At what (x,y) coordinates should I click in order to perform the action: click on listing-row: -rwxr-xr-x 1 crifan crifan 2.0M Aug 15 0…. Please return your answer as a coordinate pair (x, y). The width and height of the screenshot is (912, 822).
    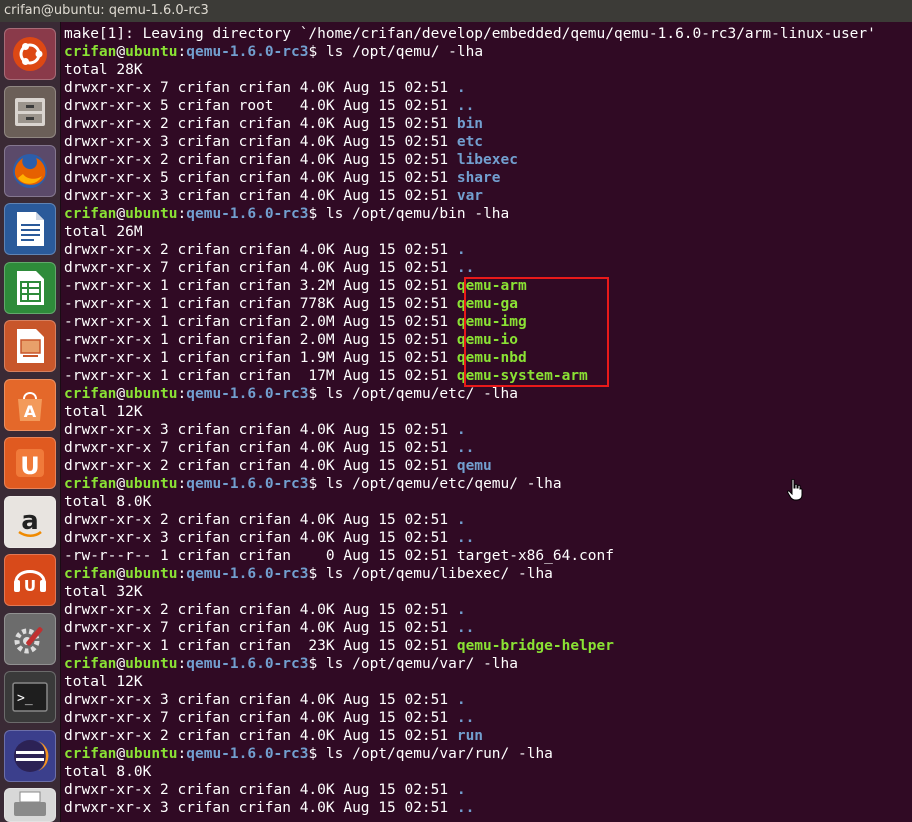
    Looking at the image, I should click on (291, 340).